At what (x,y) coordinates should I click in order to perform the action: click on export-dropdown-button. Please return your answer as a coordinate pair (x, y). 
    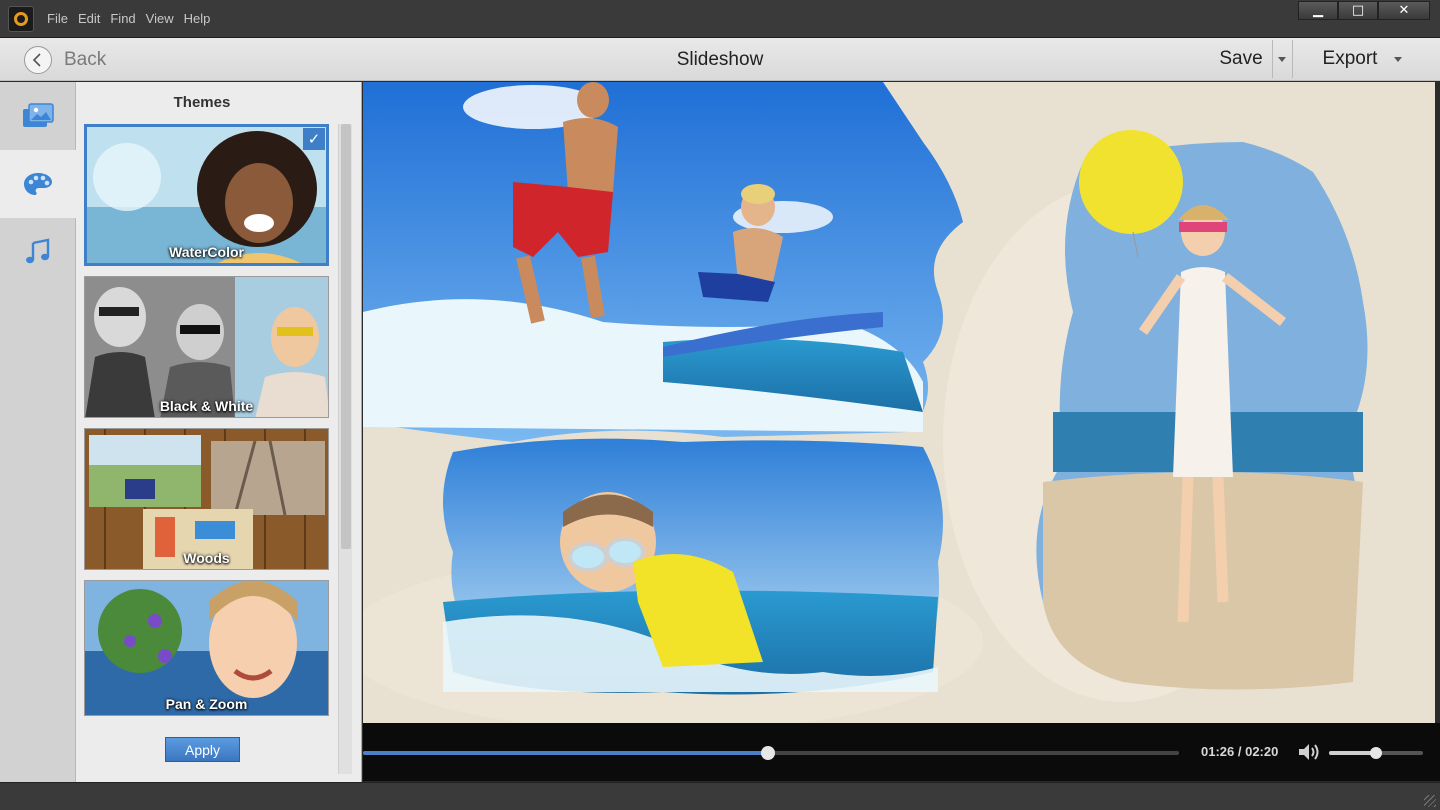
    Looking at the image, I should click on (1398, 59).